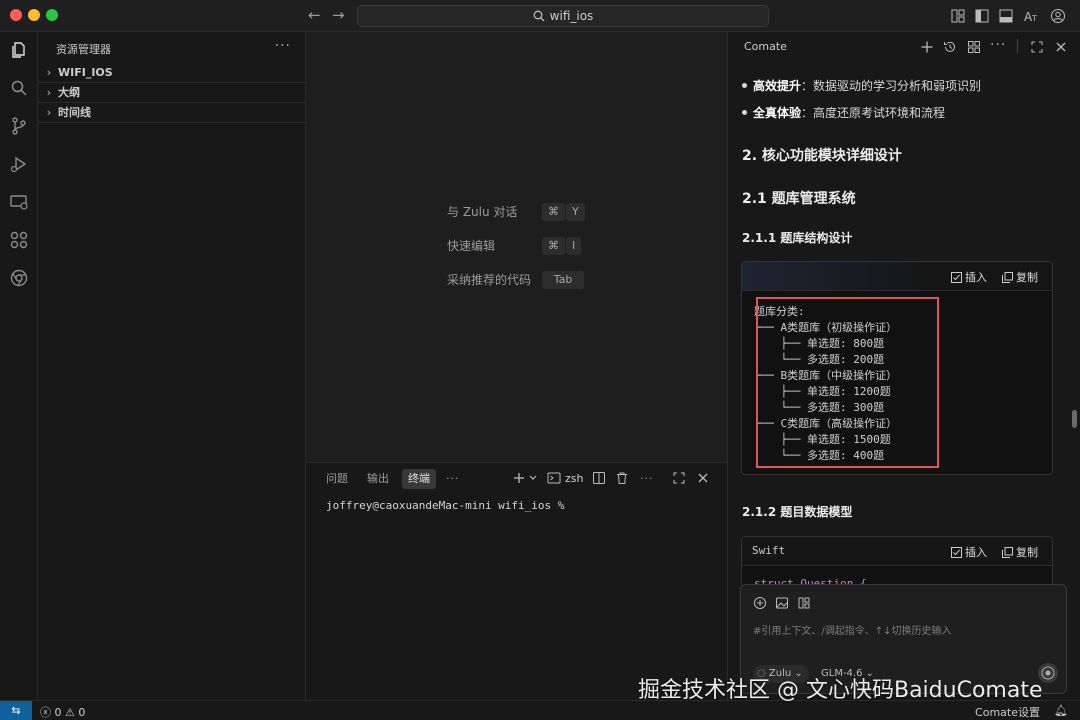 Image resolution: width=1080 pixels, height=720 pixels. What do you see at coordinates (19, 164) in the screenshot?
I see `run-debug-icon` at bounding box center [19, 164].